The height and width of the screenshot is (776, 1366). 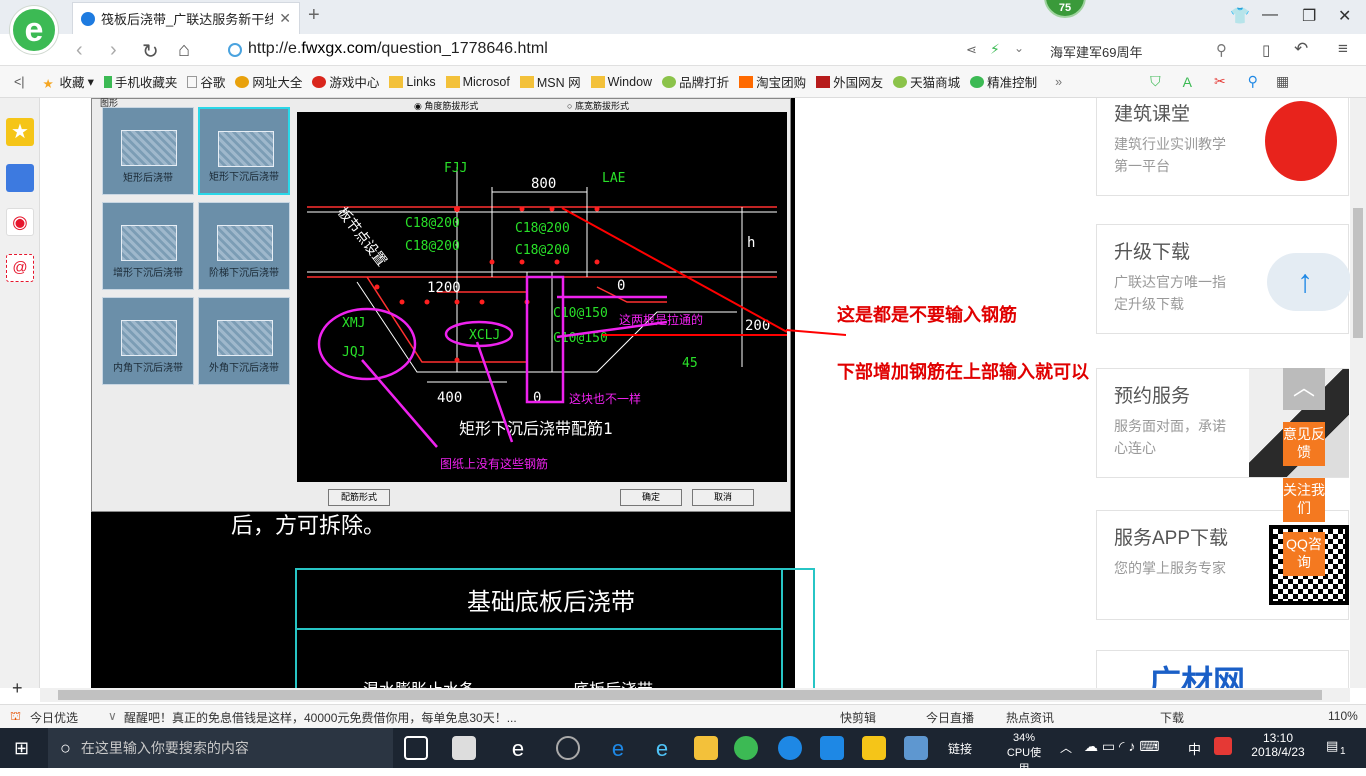 I want to click on thumb-rect-sunk: 矩形下沉后浇带, so click(x=244, y=151).